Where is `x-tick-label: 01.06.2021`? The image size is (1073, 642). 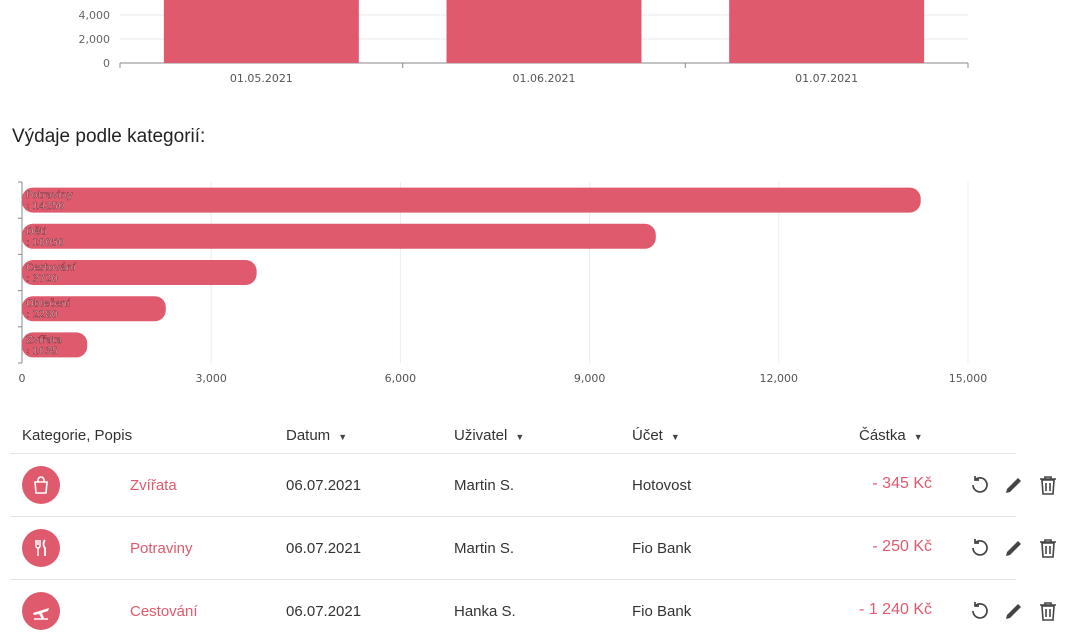 x-tick-label: 01.06.2021 is located at coordinates (544, 78).